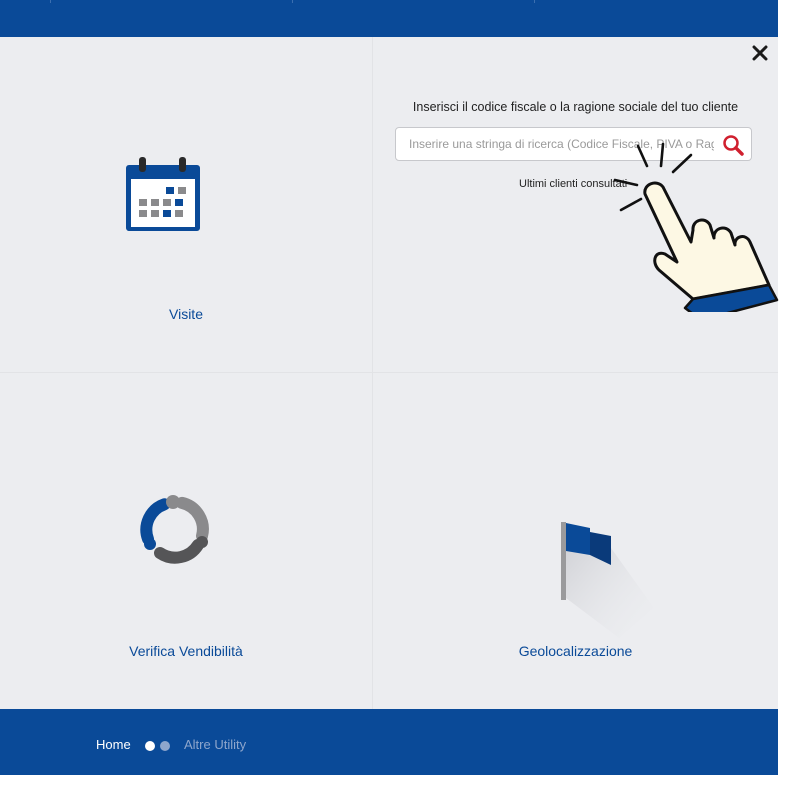 The height and width of the screenshot is (789, 786). What do you see at coordinates (573, 184) in the screenshot?
I see `recent-clients-label: Ultimi clienti consultati` at bounding box center [573, 184].